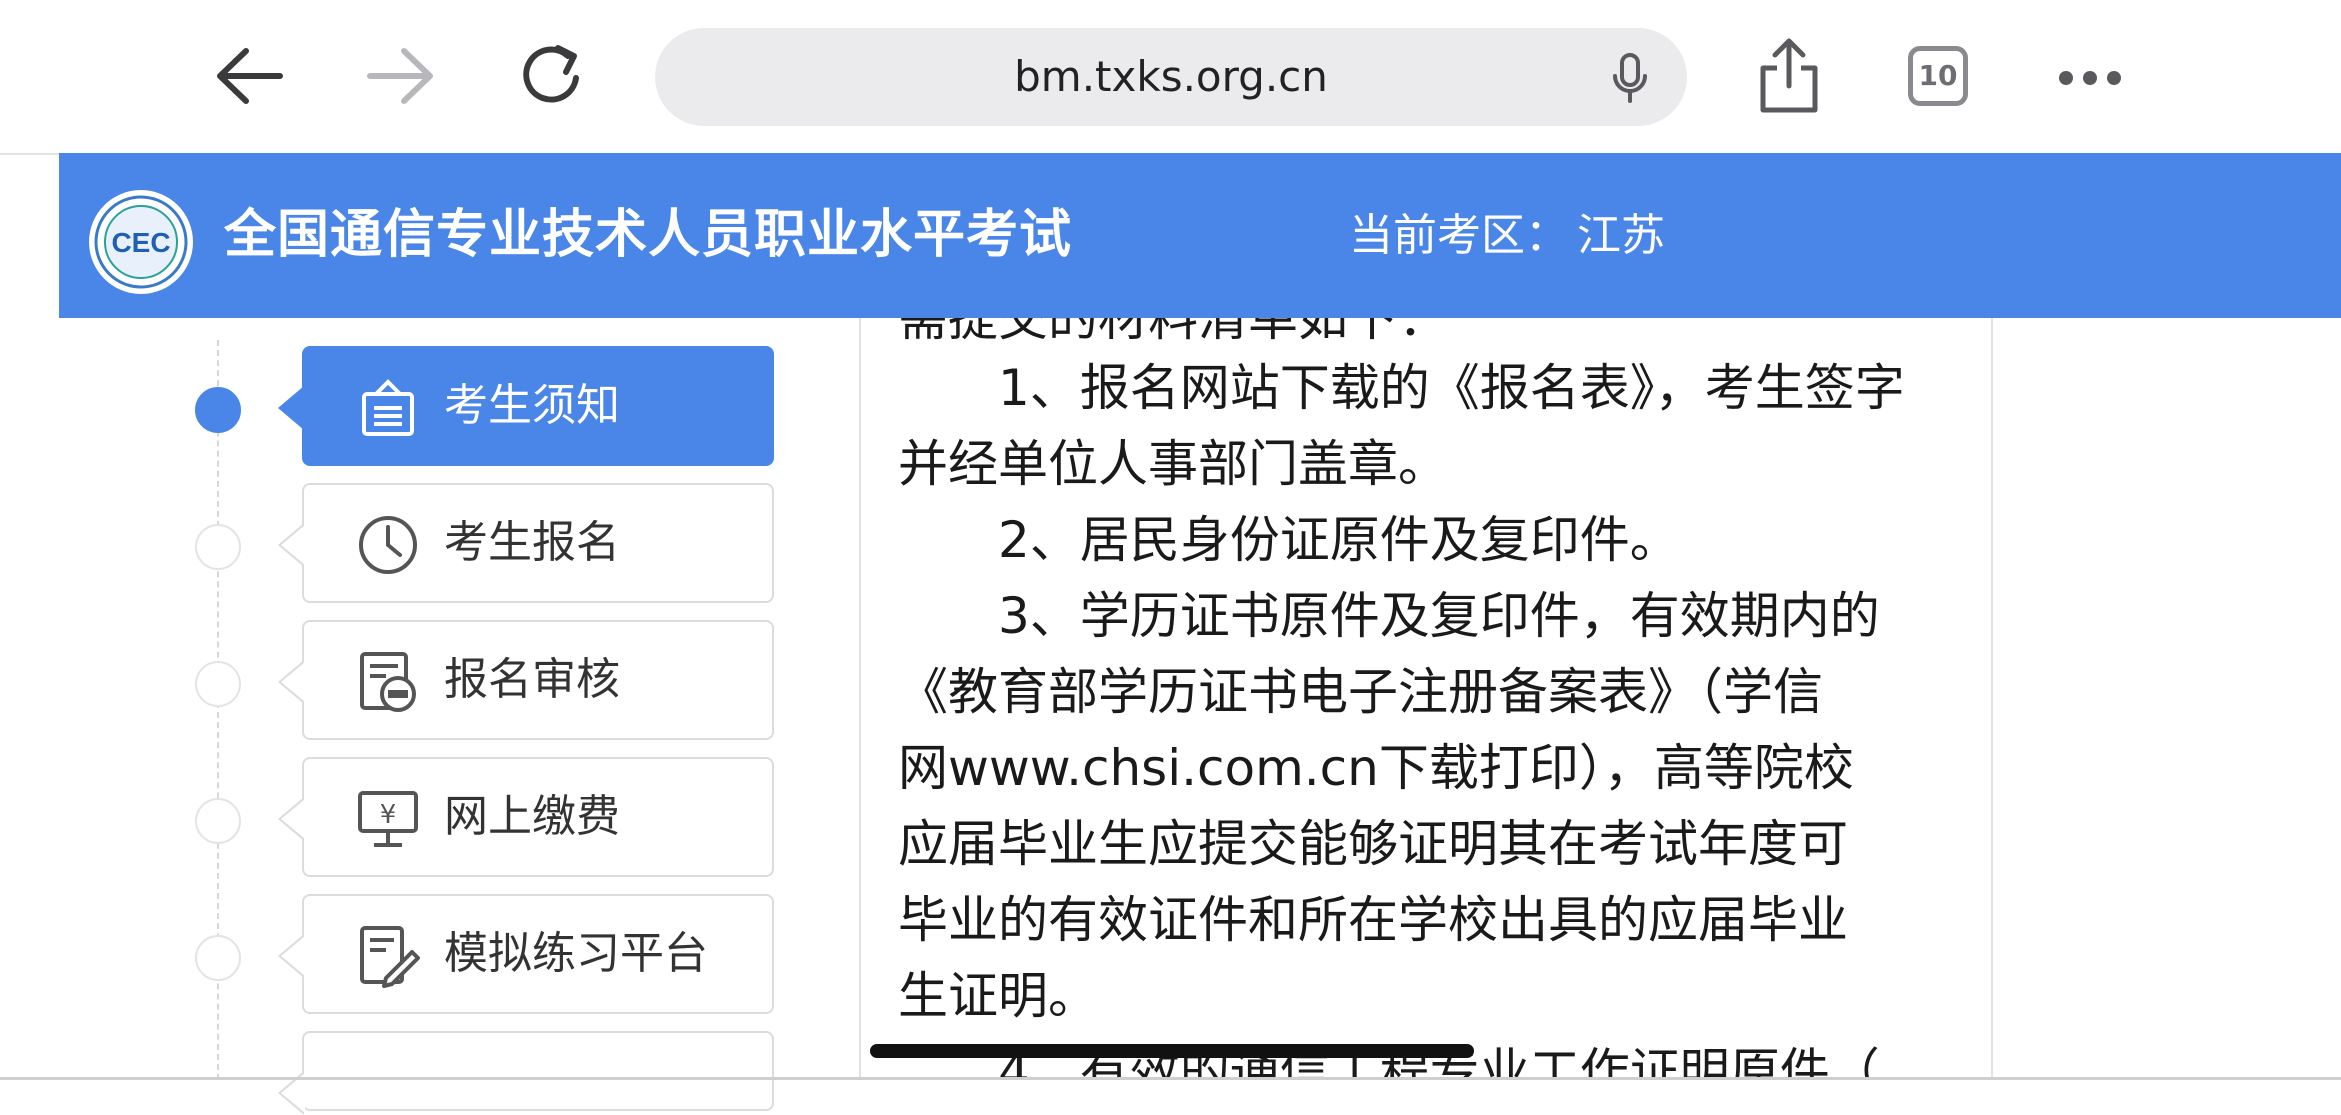  What do you see at coordinates (1200, 235) in the screenshot?
I see `site-header: CEC 全国通信专业技术人员职业水平考试 当前考区： 江苏` at bounding box center [1200, 235].